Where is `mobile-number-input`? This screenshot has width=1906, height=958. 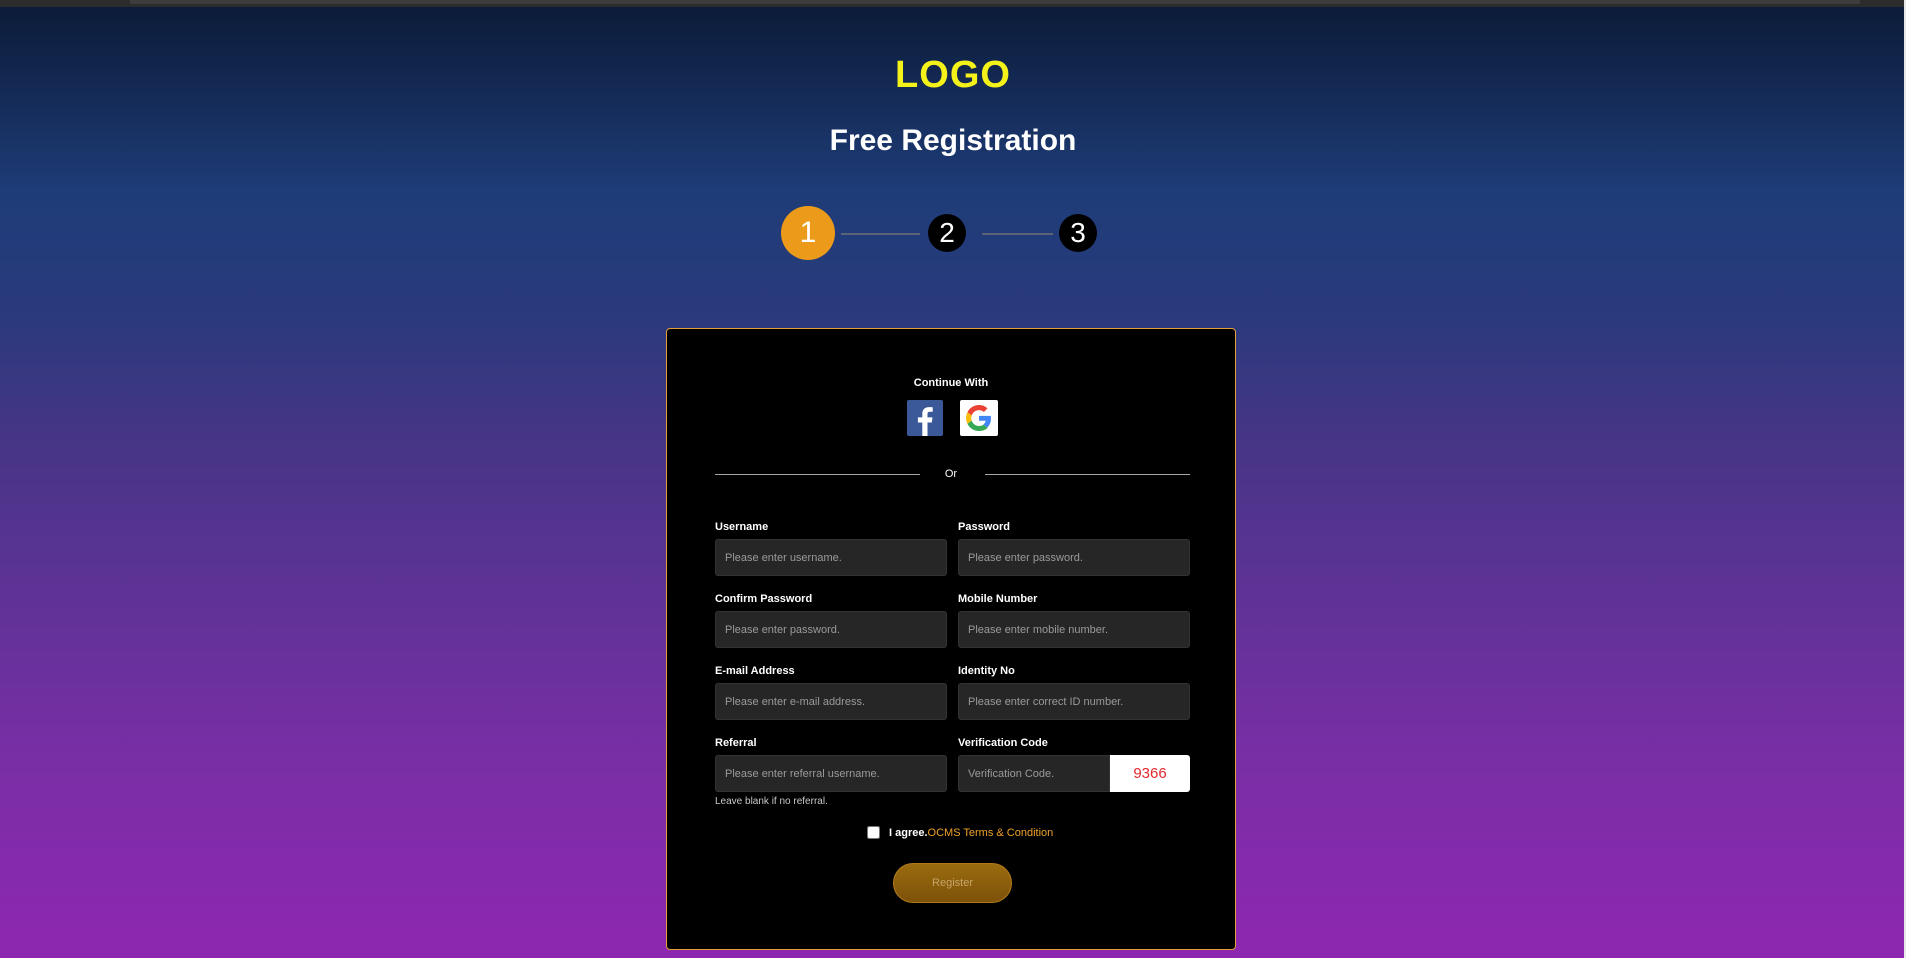
mobile-number-input is located at coordinates (1074, 629).